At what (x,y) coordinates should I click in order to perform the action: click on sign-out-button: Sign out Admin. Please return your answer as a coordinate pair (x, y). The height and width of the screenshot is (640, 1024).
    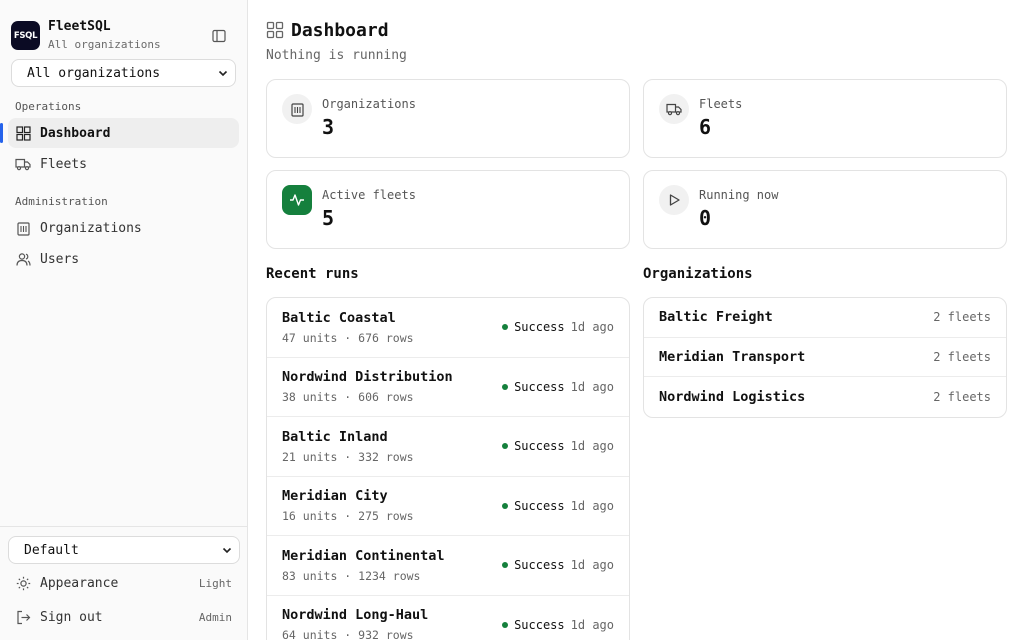
    Looking at the image, I should click on (123, 617).